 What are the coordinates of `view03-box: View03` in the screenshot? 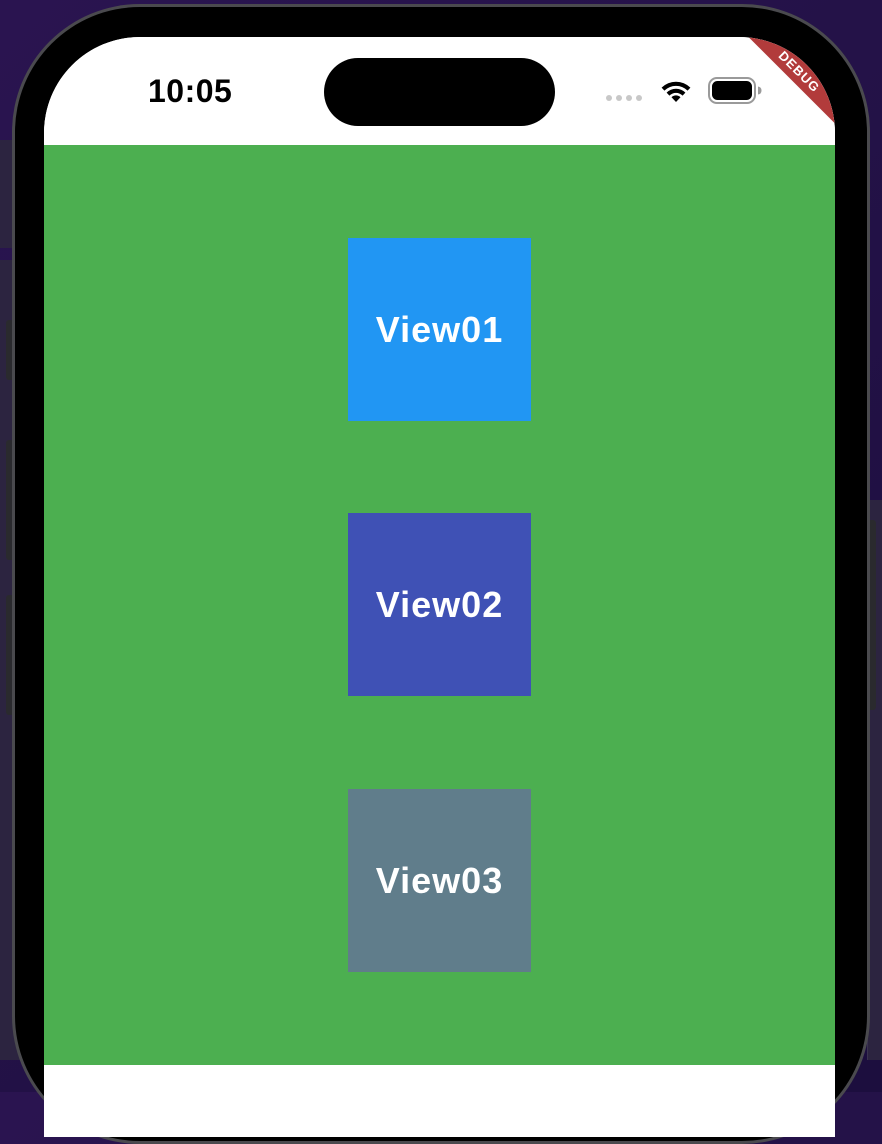 It's located at (439, 880).